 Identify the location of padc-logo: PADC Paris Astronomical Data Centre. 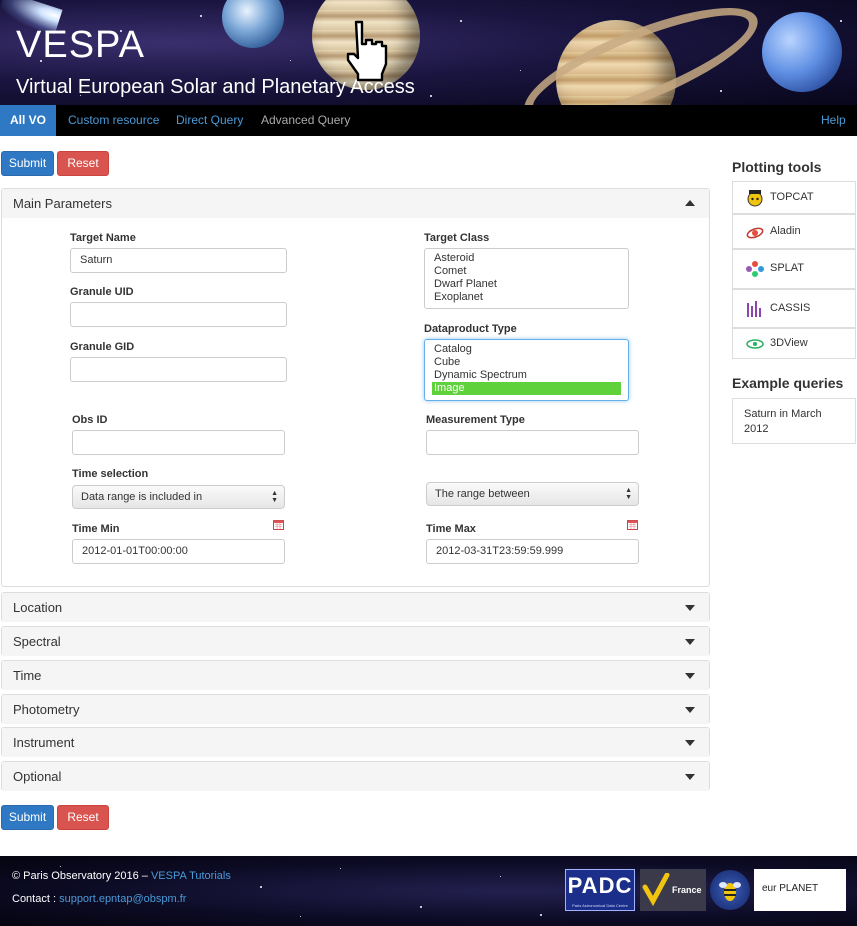
(600, 890).